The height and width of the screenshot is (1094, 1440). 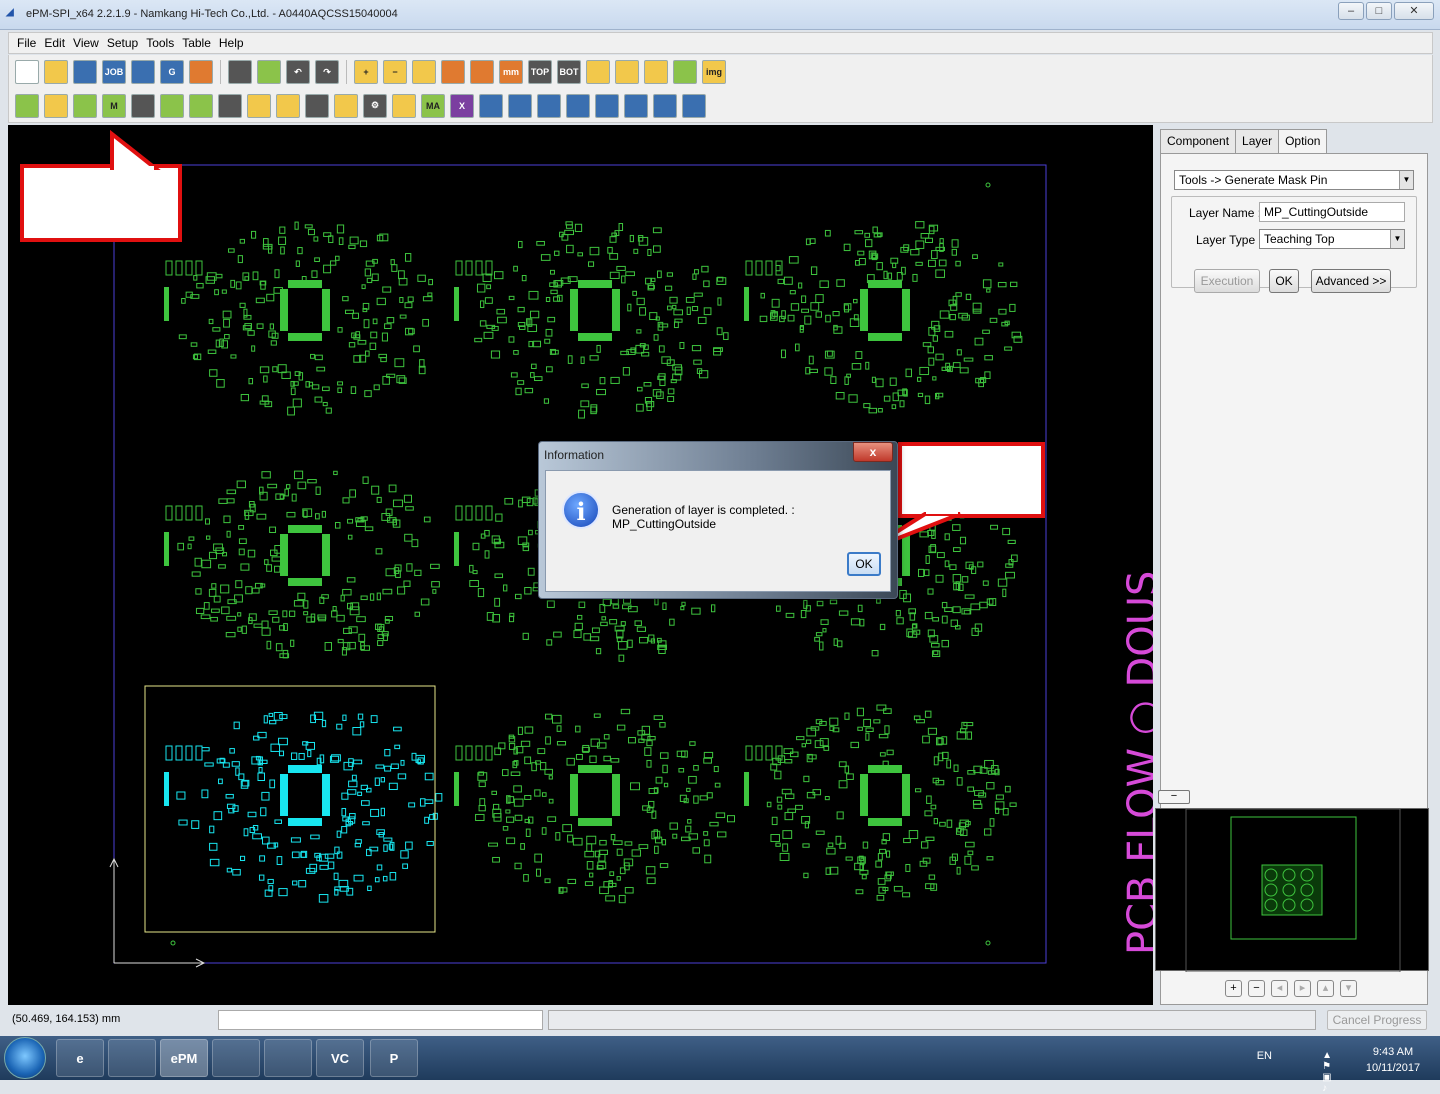 What do you see at coordinates (236, 1058) in the screenshot?
I see `window-task-icon` at bounding box center [236, 1058].